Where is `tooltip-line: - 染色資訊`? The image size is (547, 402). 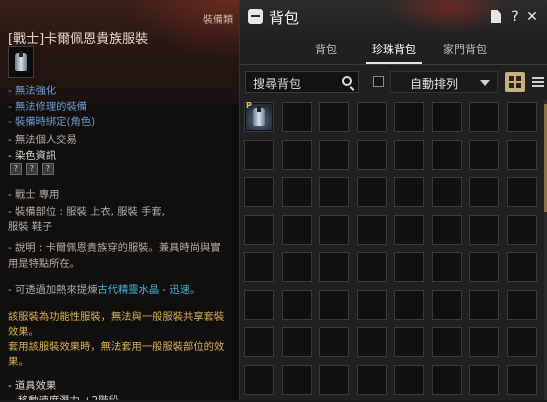 tooltip-line: - 染色資訊 is located at coordinates (32, 156).